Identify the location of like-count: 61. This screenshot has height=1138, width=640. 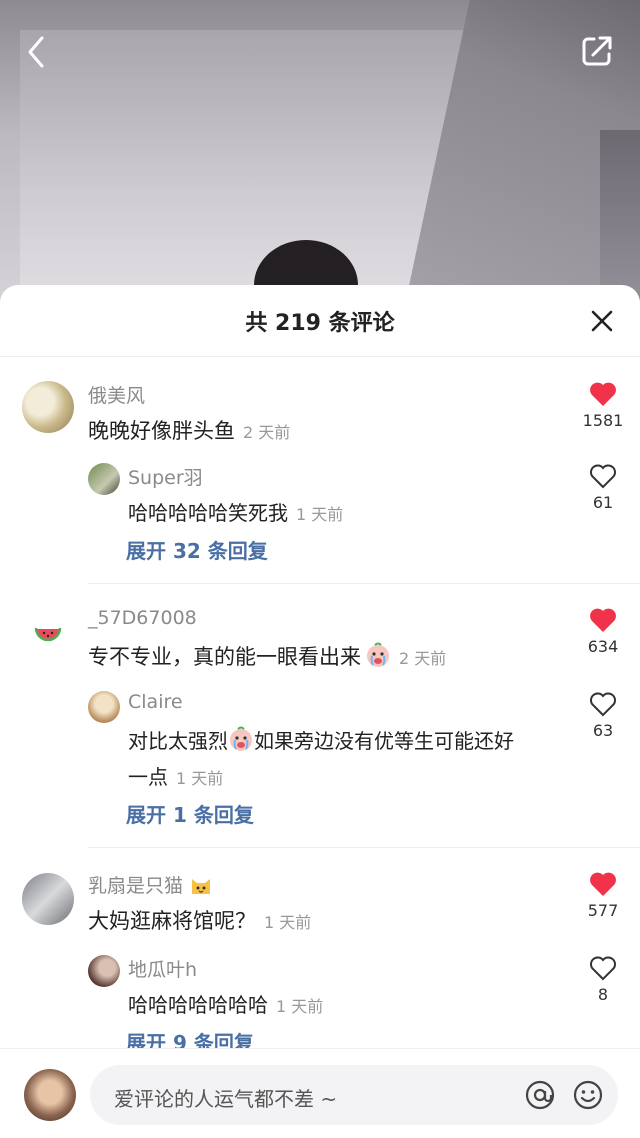
(603, 502).